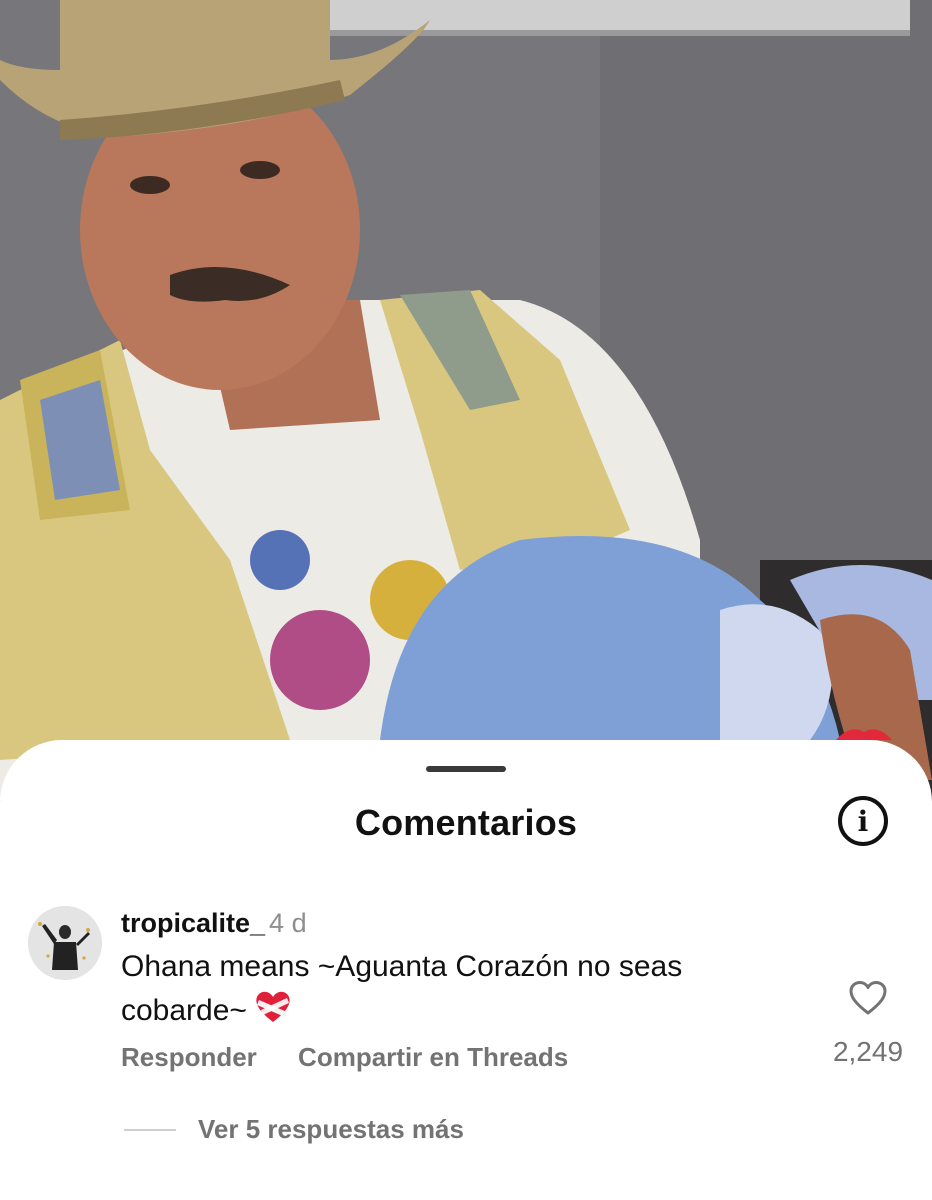 This screenshot has height=1200, width=932. What do you see at coordinates (466, 769) in the screenshot?
I see `sheet-drag-handle` at bounding box center [466, 769].